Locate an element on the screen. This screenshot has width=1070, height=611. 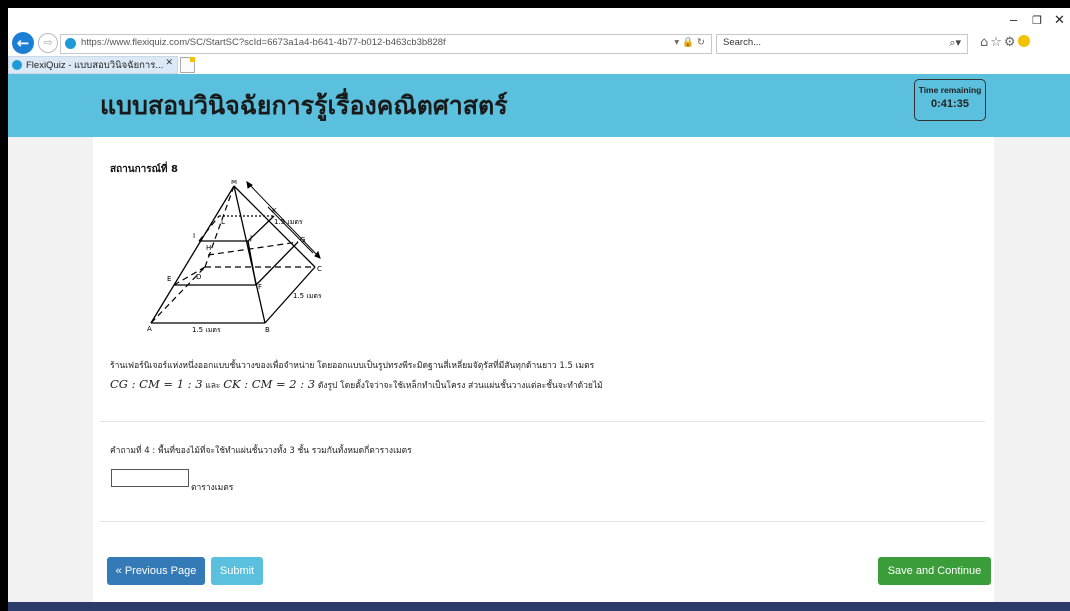
vertex-label-m: M is located at coordinates (234, 183).